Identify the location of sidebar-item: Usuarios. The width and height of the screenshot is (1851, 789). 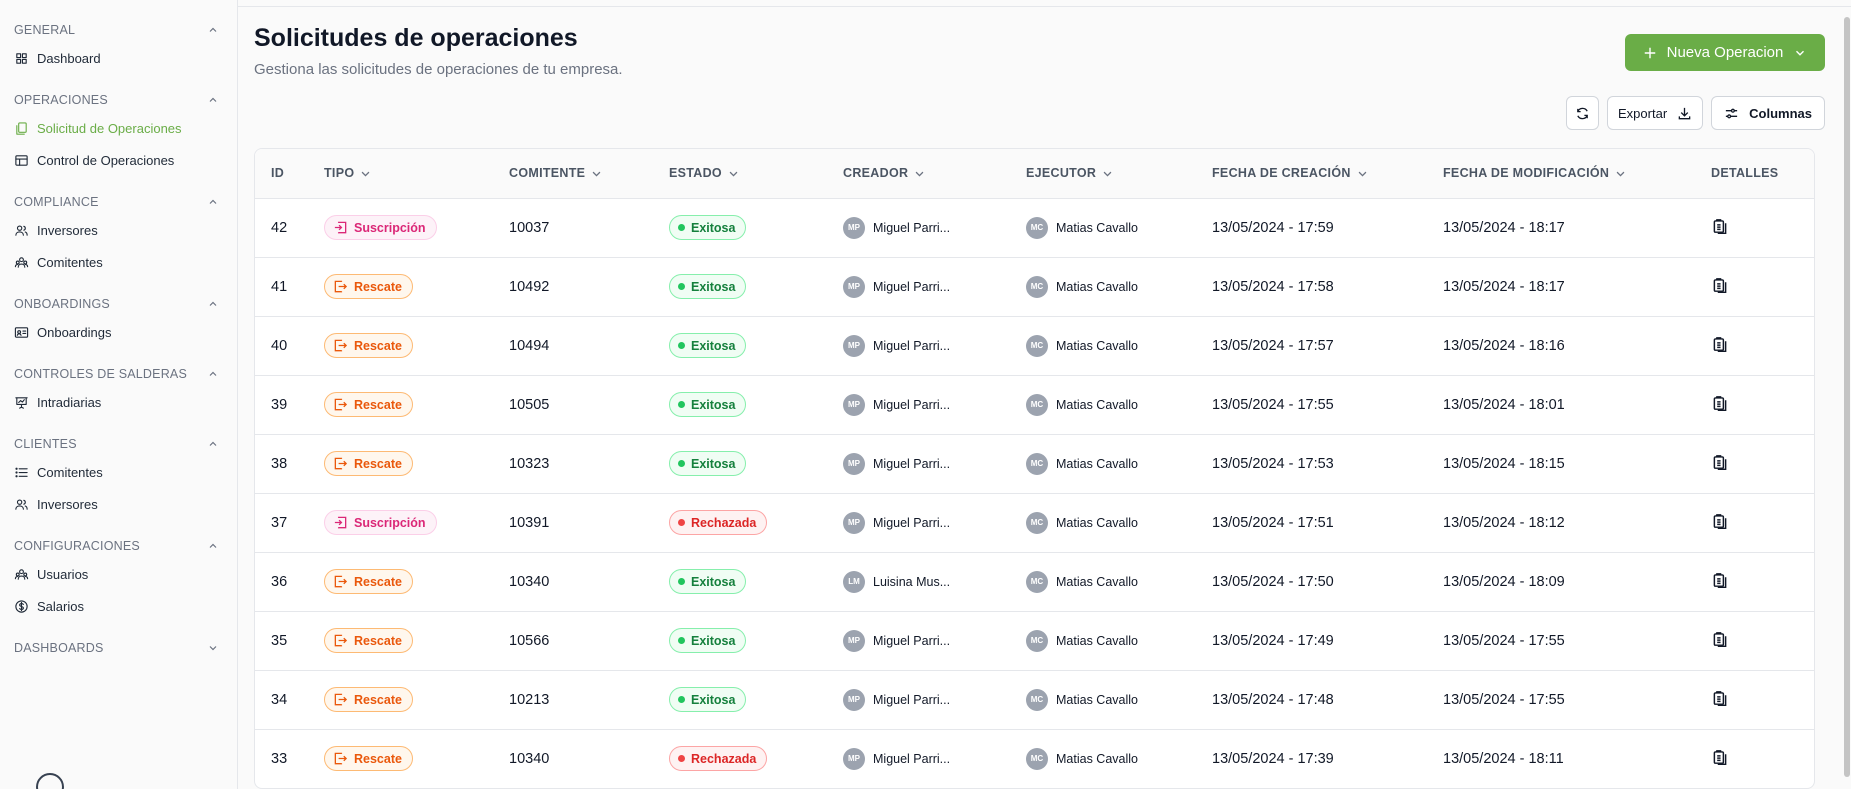
(118, 574).